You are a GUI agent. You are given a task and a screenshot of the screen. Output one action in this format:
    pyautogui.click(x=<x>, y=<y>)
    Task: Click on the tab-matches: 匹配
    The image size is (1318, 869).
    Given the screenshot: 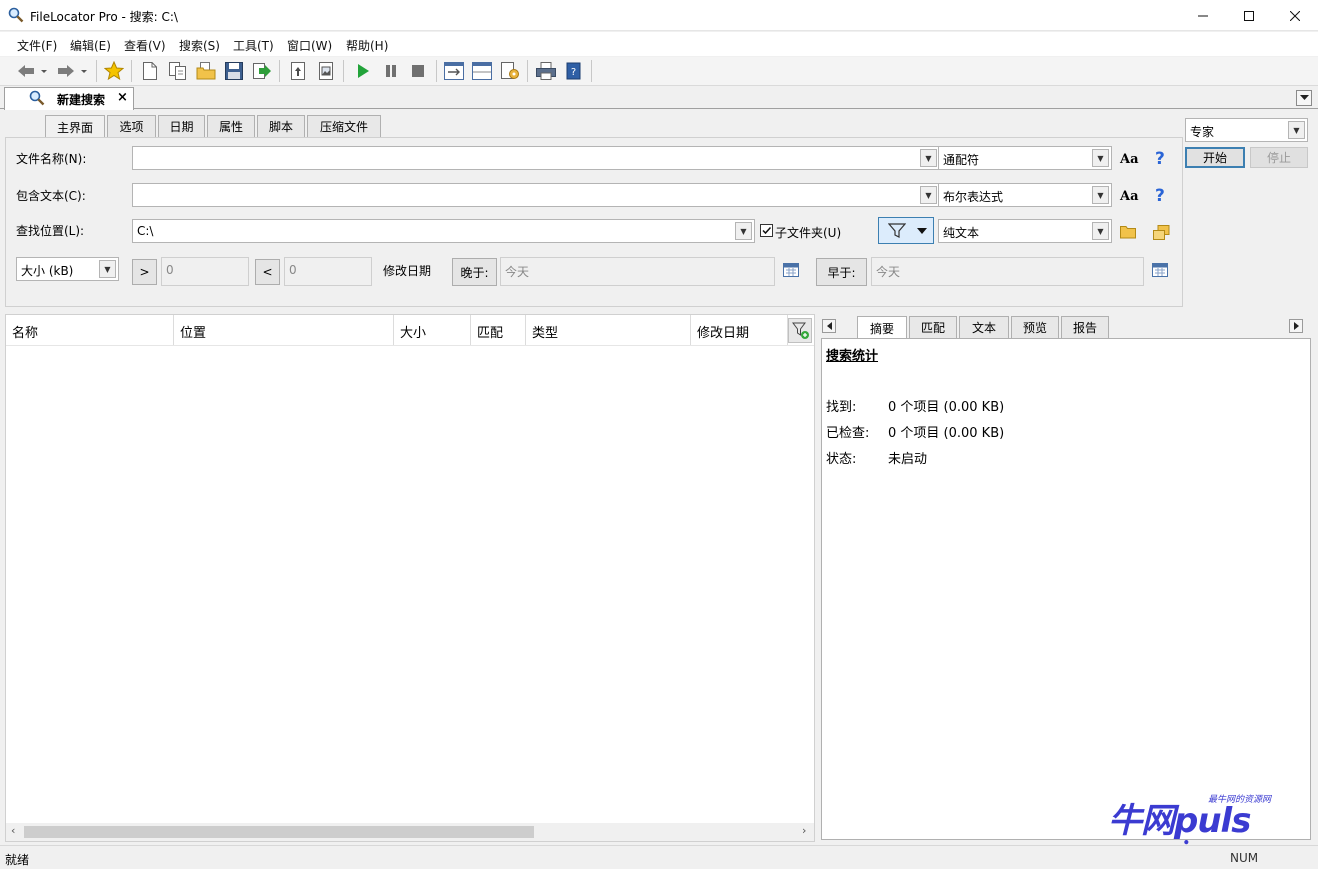 What is the action you would take?
    pyautogui.click(x=933, y=327)
    